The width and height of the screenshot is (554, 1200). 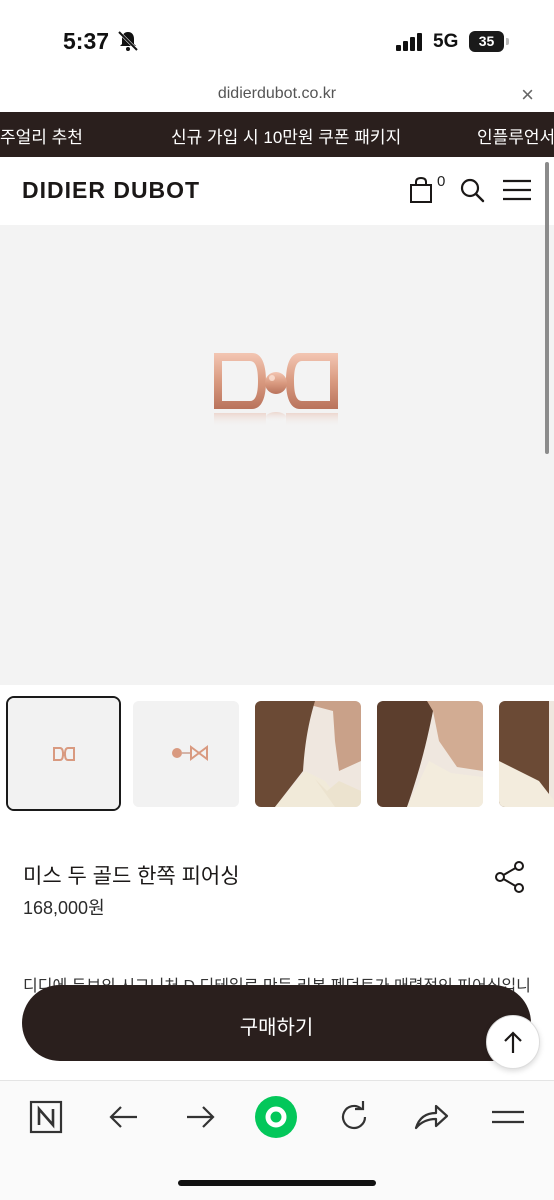 I want to click on promo-item: 신규 가입 시 10만원 쿠폰 패키지, so click(x=286, y=135).